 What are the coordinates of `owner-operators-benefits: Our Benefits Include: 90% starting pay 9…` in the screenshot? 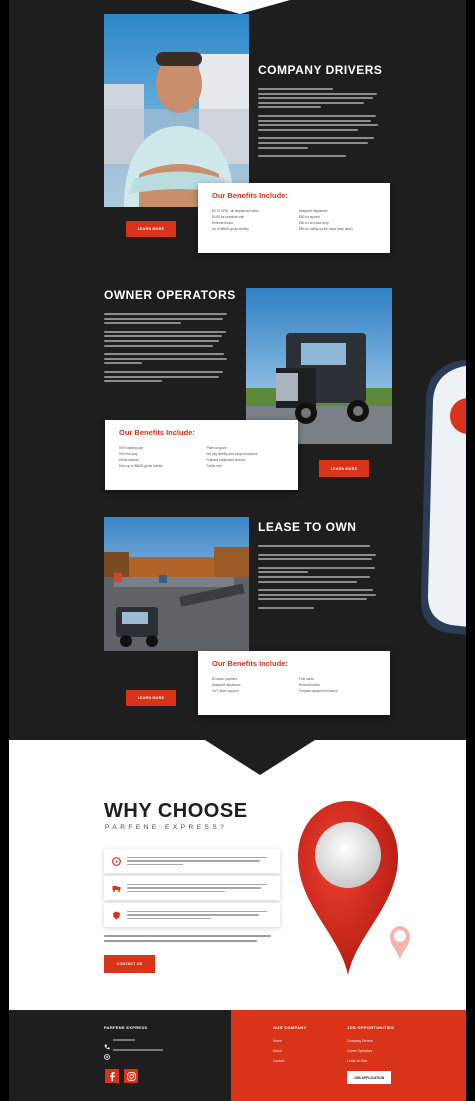 It's located at (201, 455).